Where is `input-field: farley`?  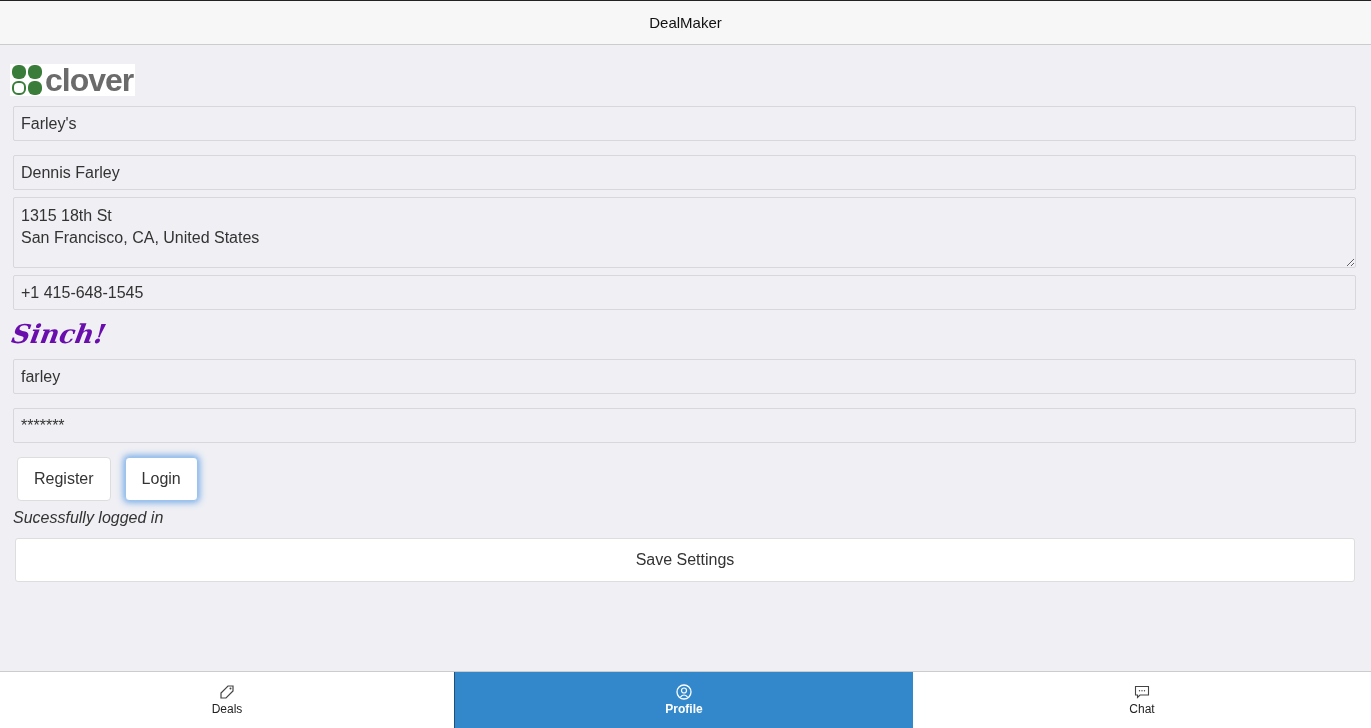
input-field: farley is located at coordinates (684, 376).